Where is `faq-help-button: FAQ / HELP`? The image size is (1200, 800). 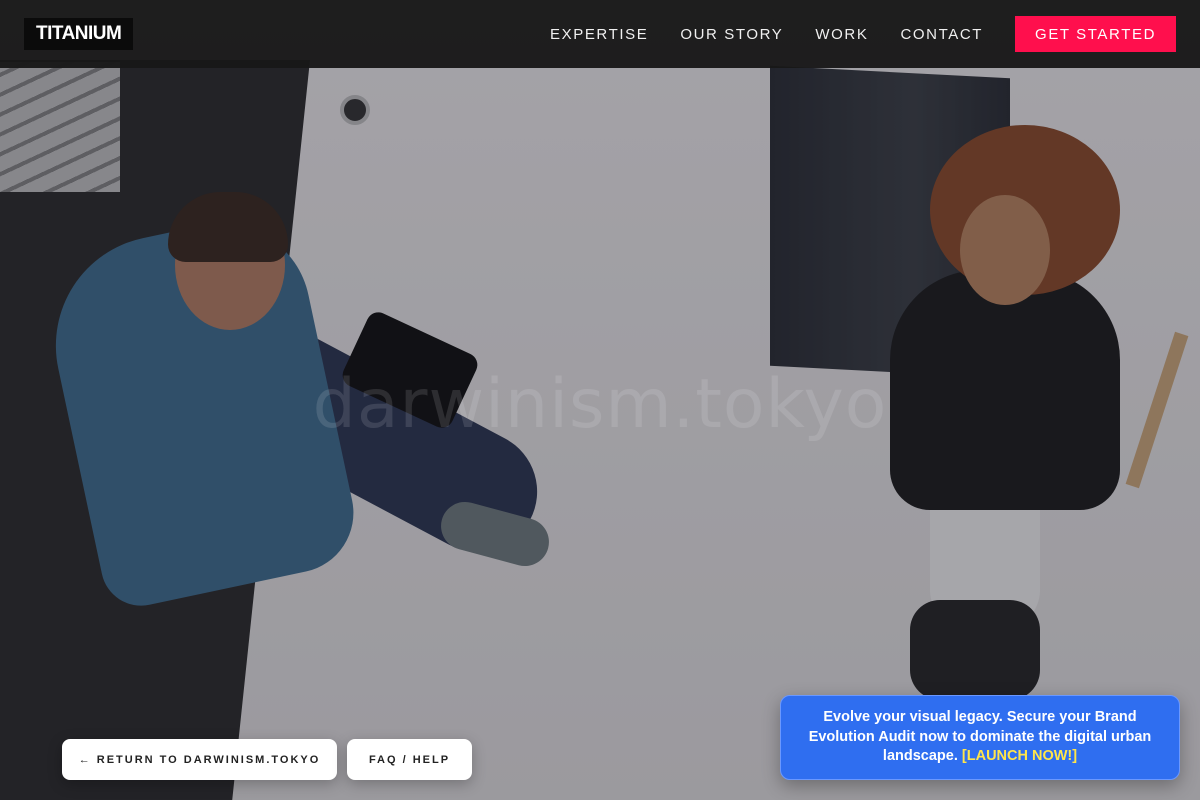 faq-help-button: FAQ / HELP is located at coordinates (409, 759).